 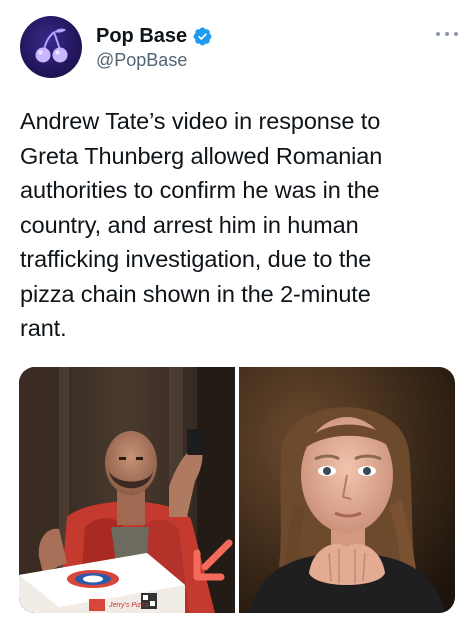 I want to click on tweet-text-line: trafficking investigation, due to the, so click(x=196, y=259).